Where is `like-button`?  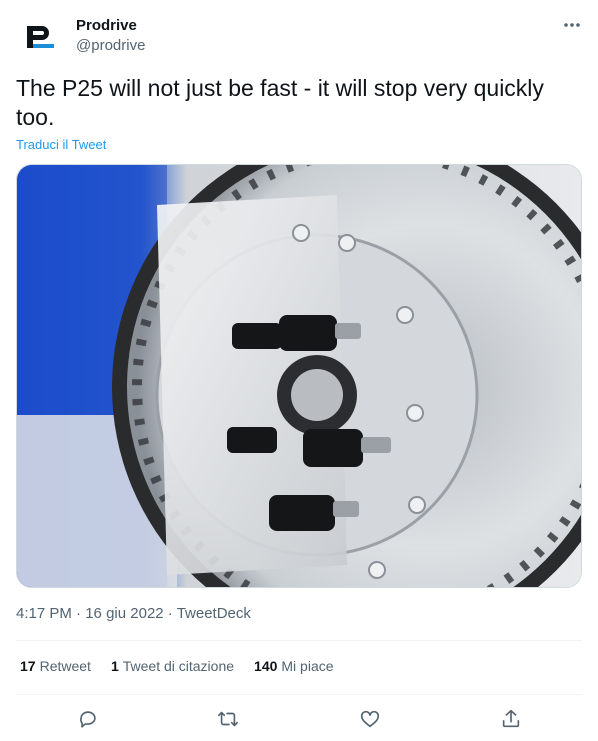 like-button is located at coordinates (370, 719).